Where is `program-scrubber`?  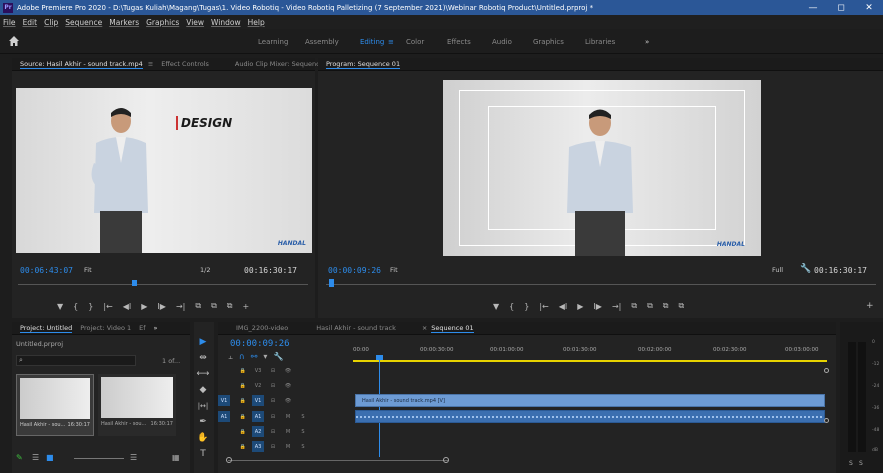
program-scrubber is located at coordinates (601, 284).